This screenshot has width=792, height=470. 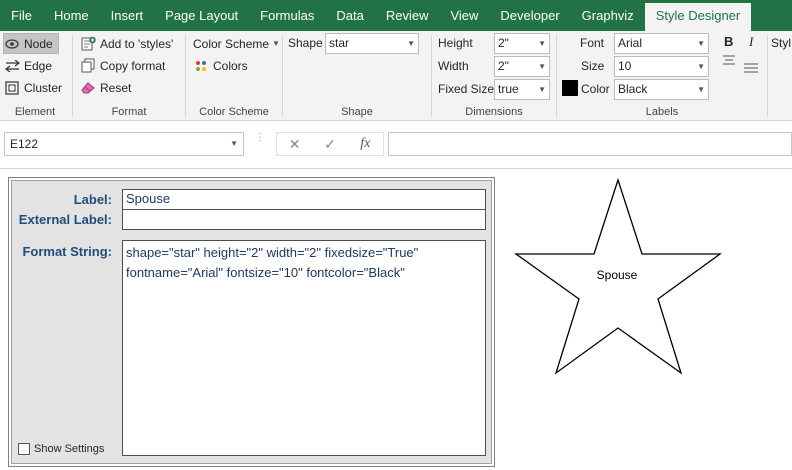 I want to click on resize-handle-icon: ⋮, so click(x=260, y=138).